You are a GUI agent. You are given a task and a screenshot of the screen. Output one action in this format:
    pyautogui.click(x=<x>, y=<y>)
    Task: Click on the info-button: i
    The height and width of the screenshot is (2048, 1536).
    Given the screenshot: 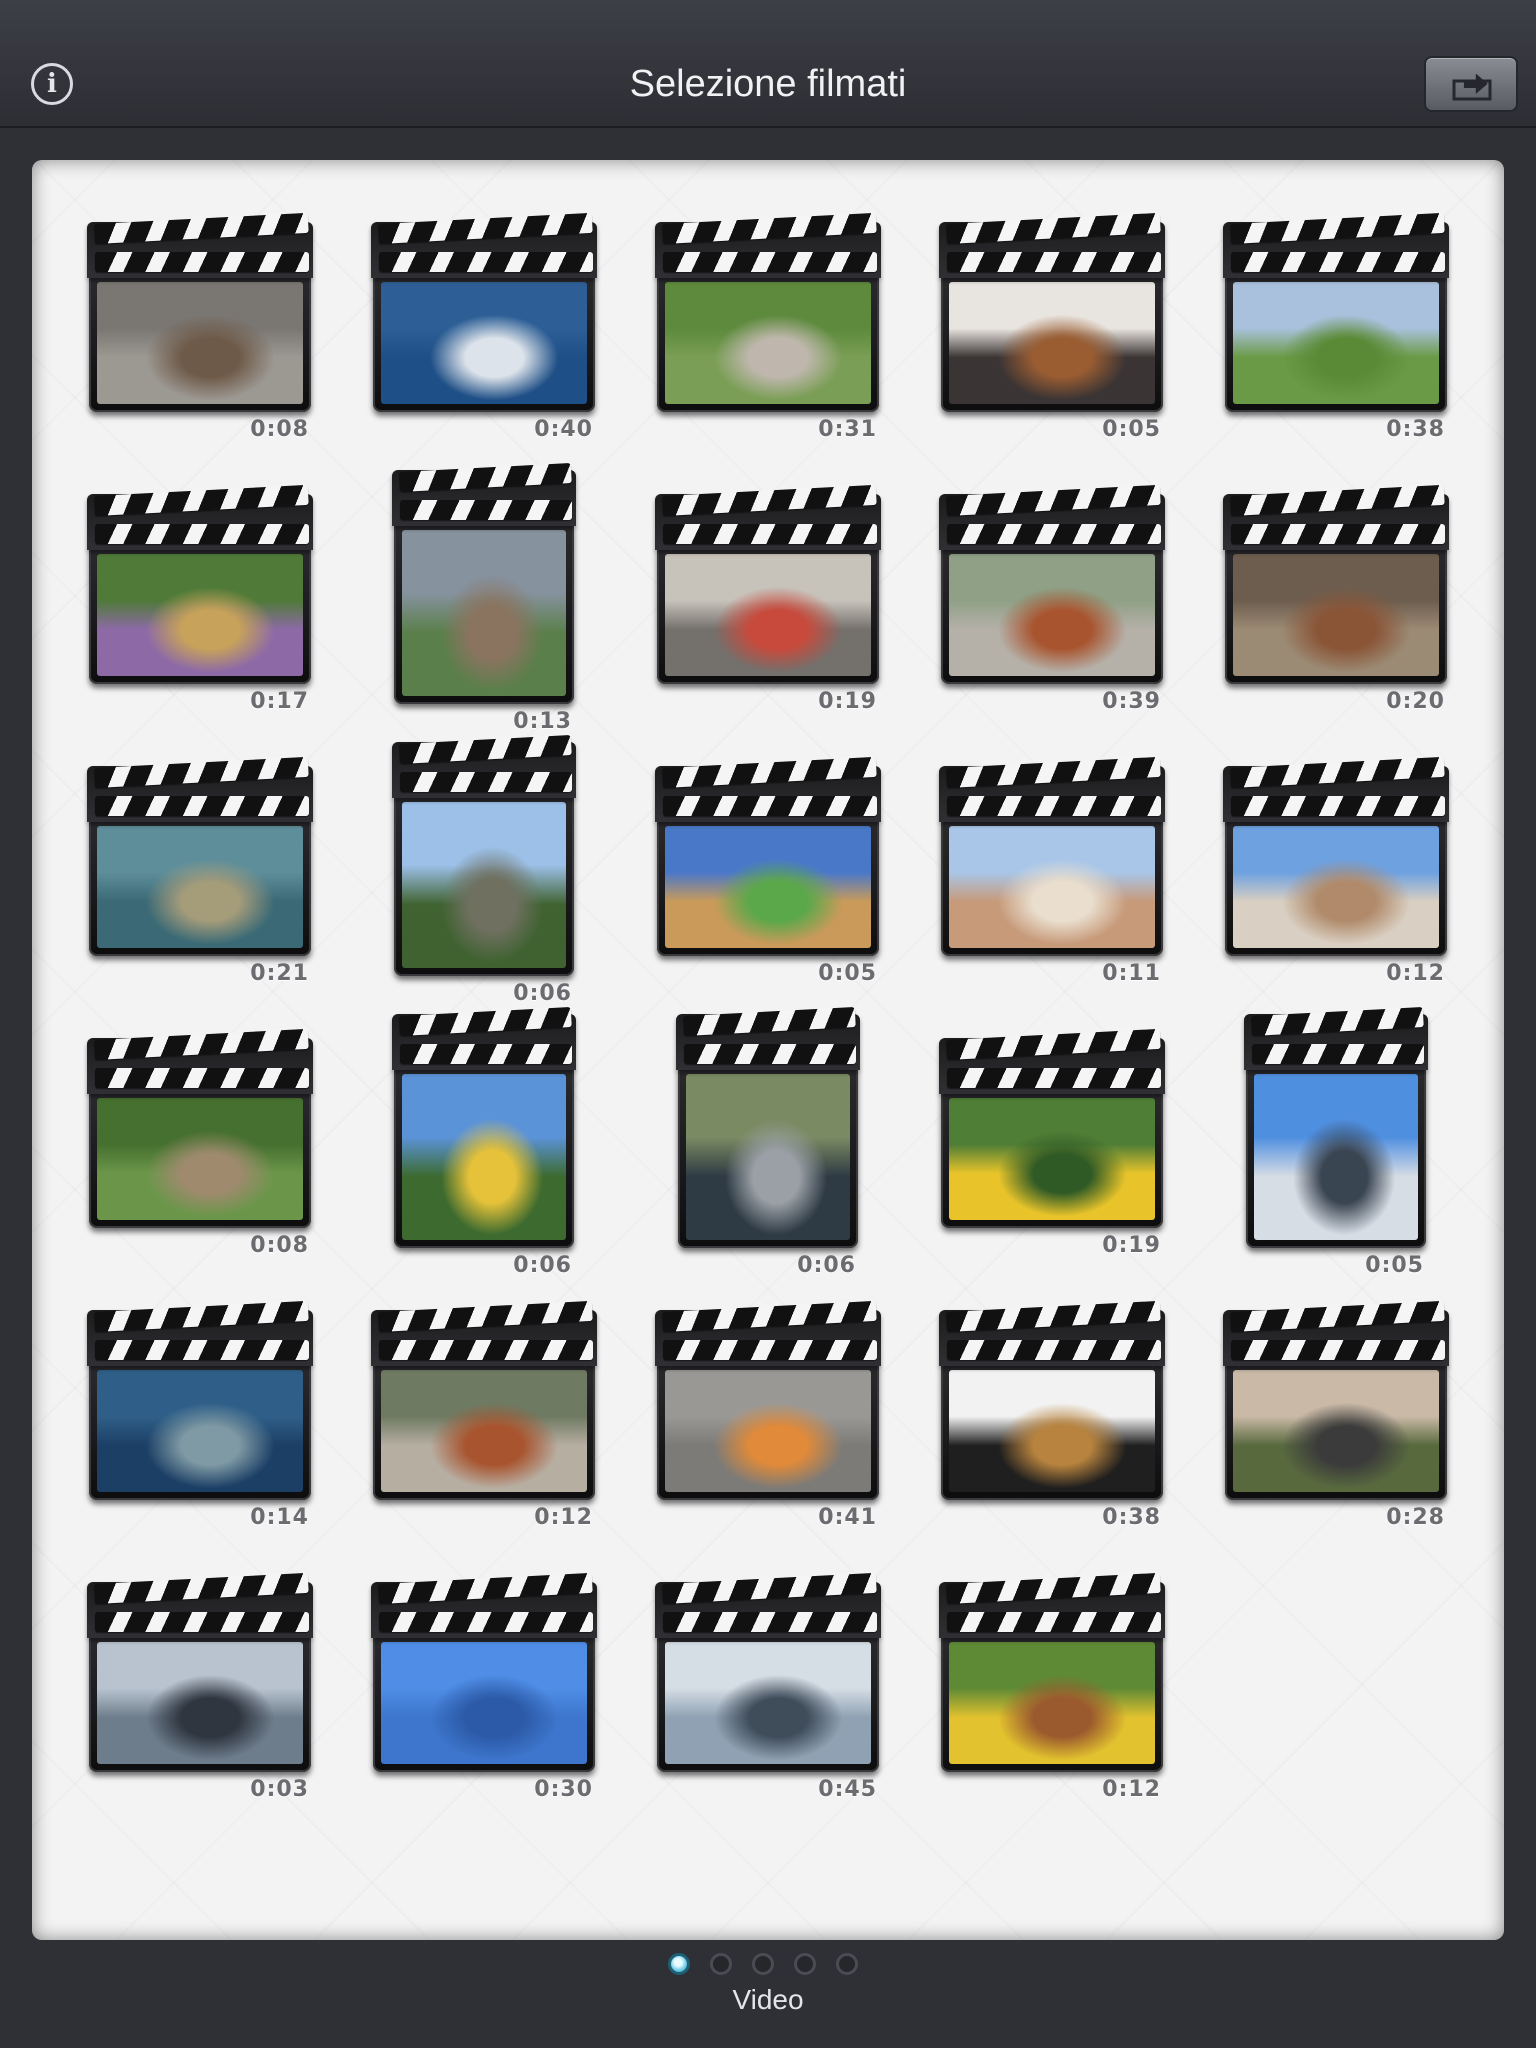 What is the action you would take?
    pyautogui.click(x=52, y=84)
    